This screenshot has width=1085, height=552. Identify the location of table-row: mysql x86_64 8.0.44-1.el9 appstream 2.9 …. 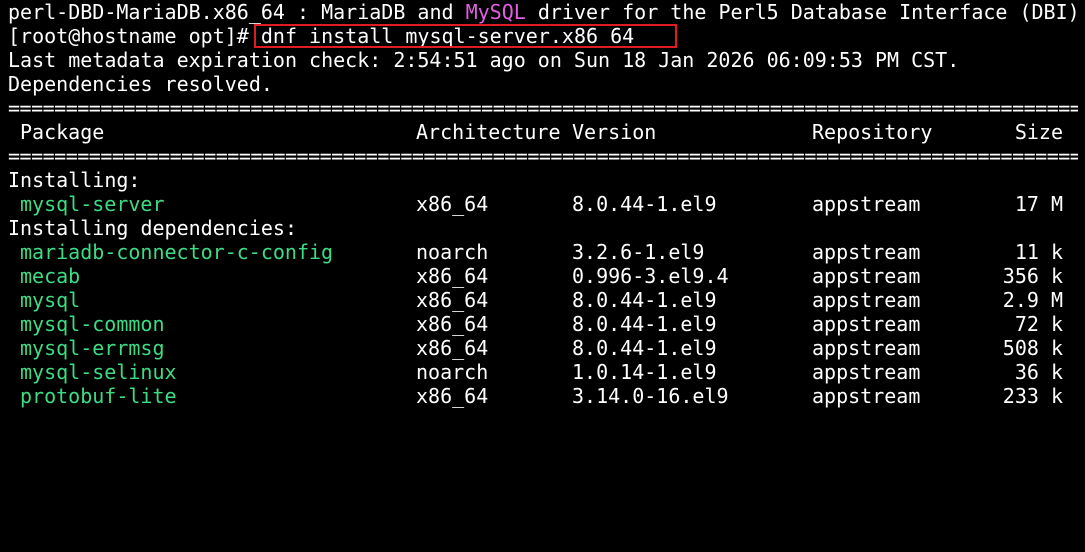
(543, 300).